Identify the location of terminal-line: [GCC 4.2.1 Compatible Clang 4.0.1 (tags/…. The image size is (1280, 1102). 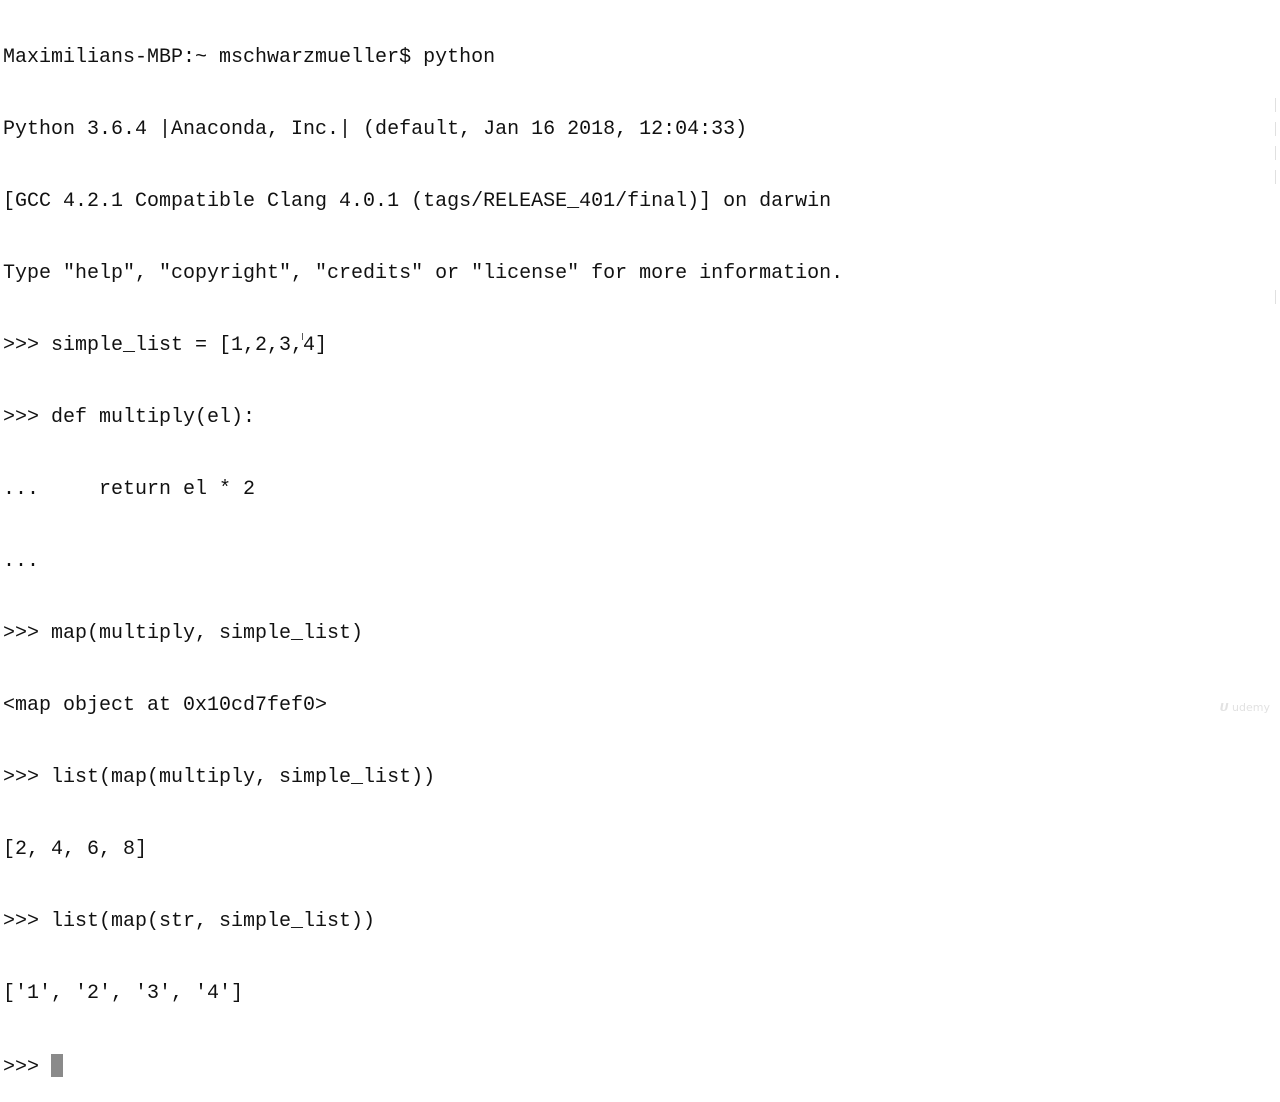
(417, 201).